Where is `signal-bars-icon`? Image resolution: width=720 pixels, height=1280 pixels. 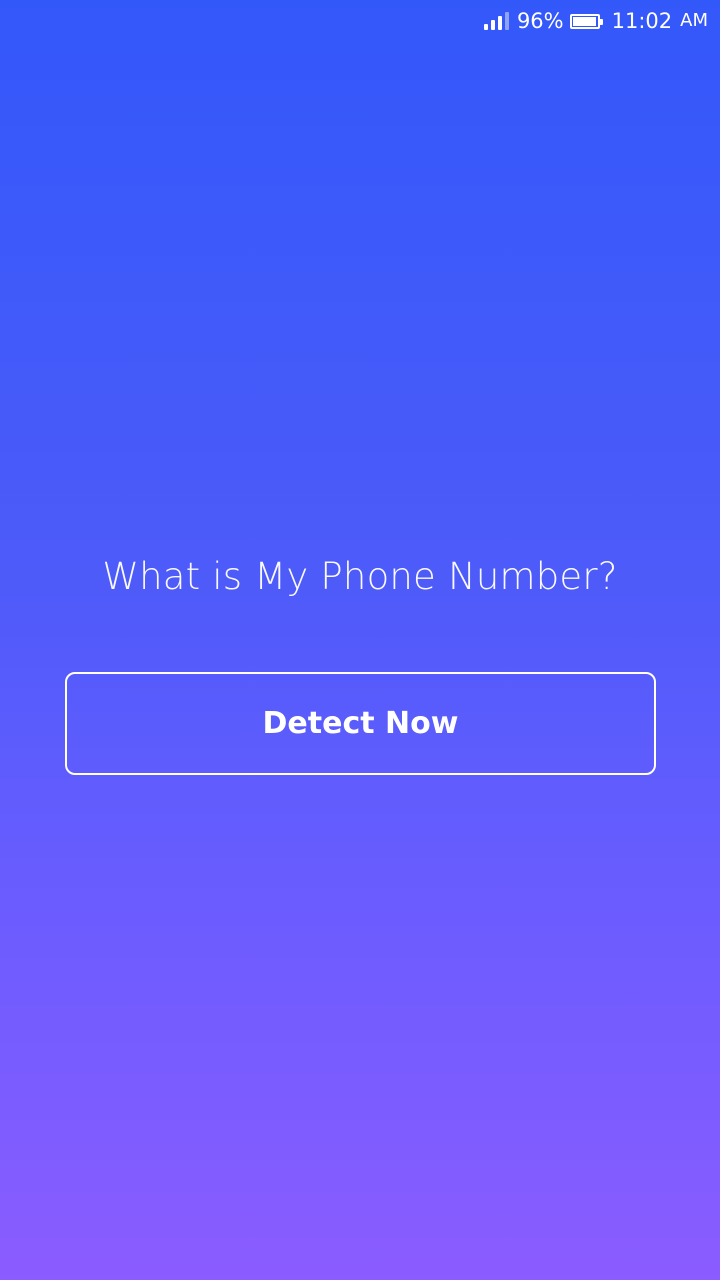 signal-bars-icon is located at coordinates (496, 21).